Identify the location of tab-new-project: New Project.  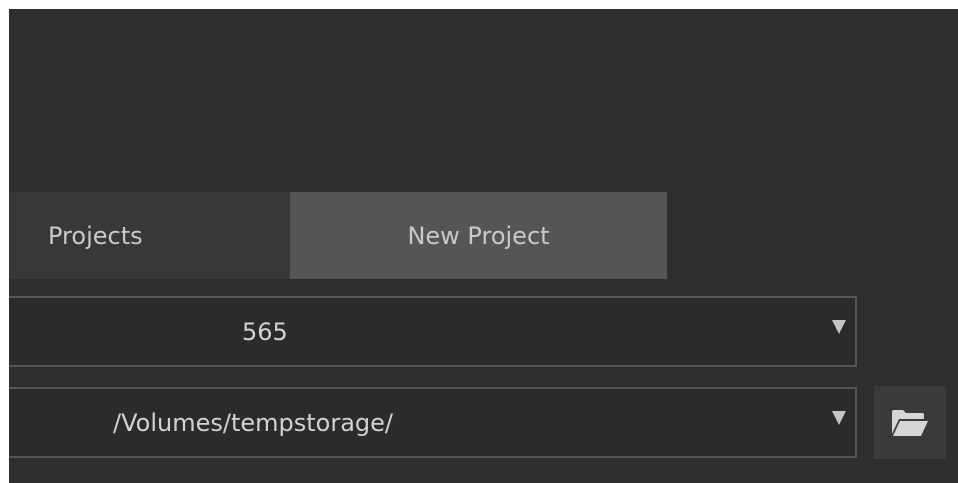
(478, 235).